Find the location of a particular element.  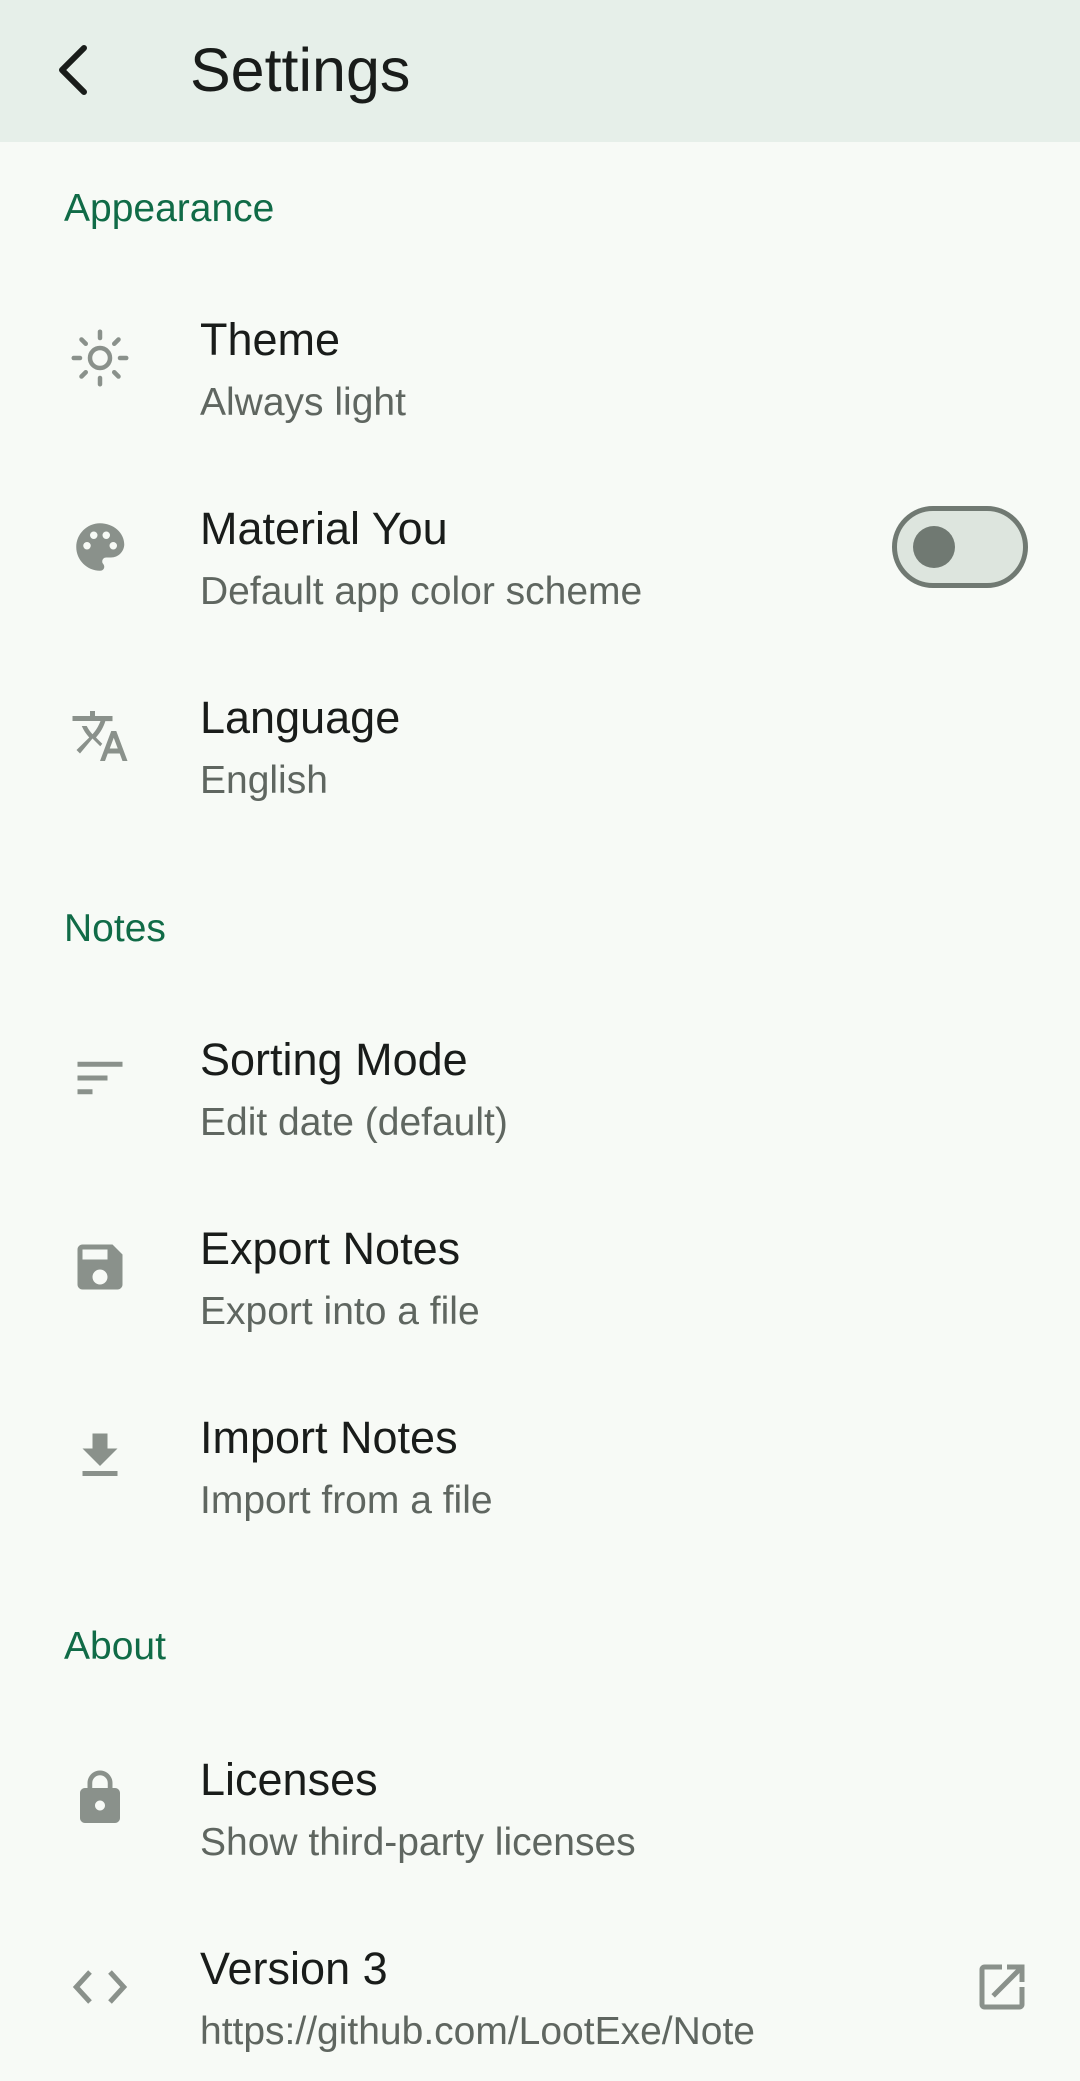

setting-title: Export Notes is located at coordinates (330, 1248).